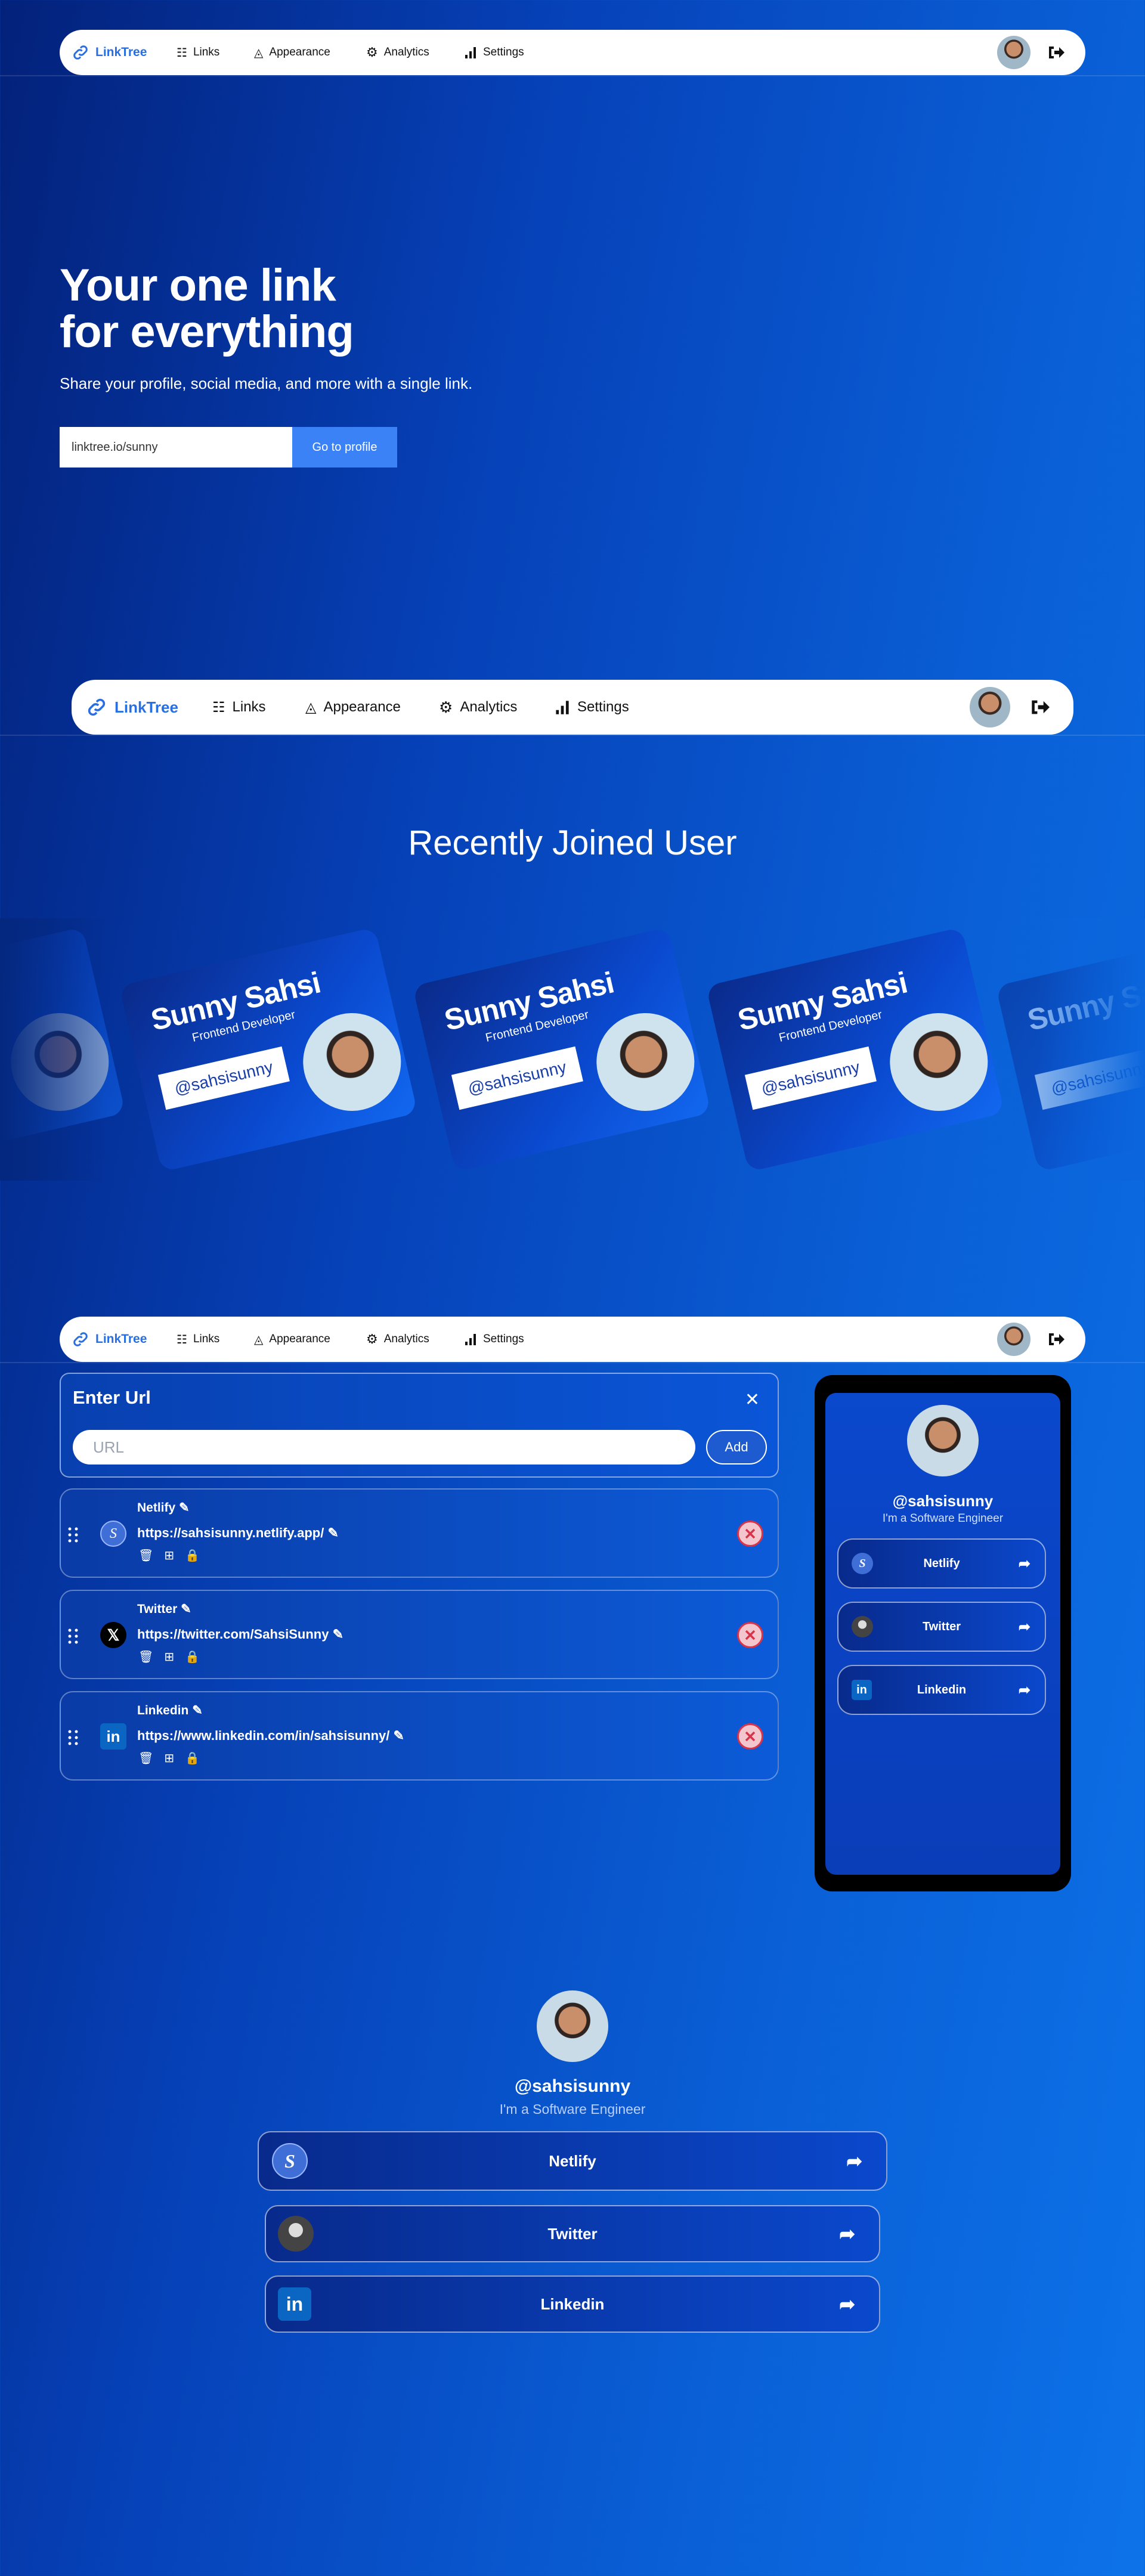  I want to click on url-input: URL, so click(384, 1447).